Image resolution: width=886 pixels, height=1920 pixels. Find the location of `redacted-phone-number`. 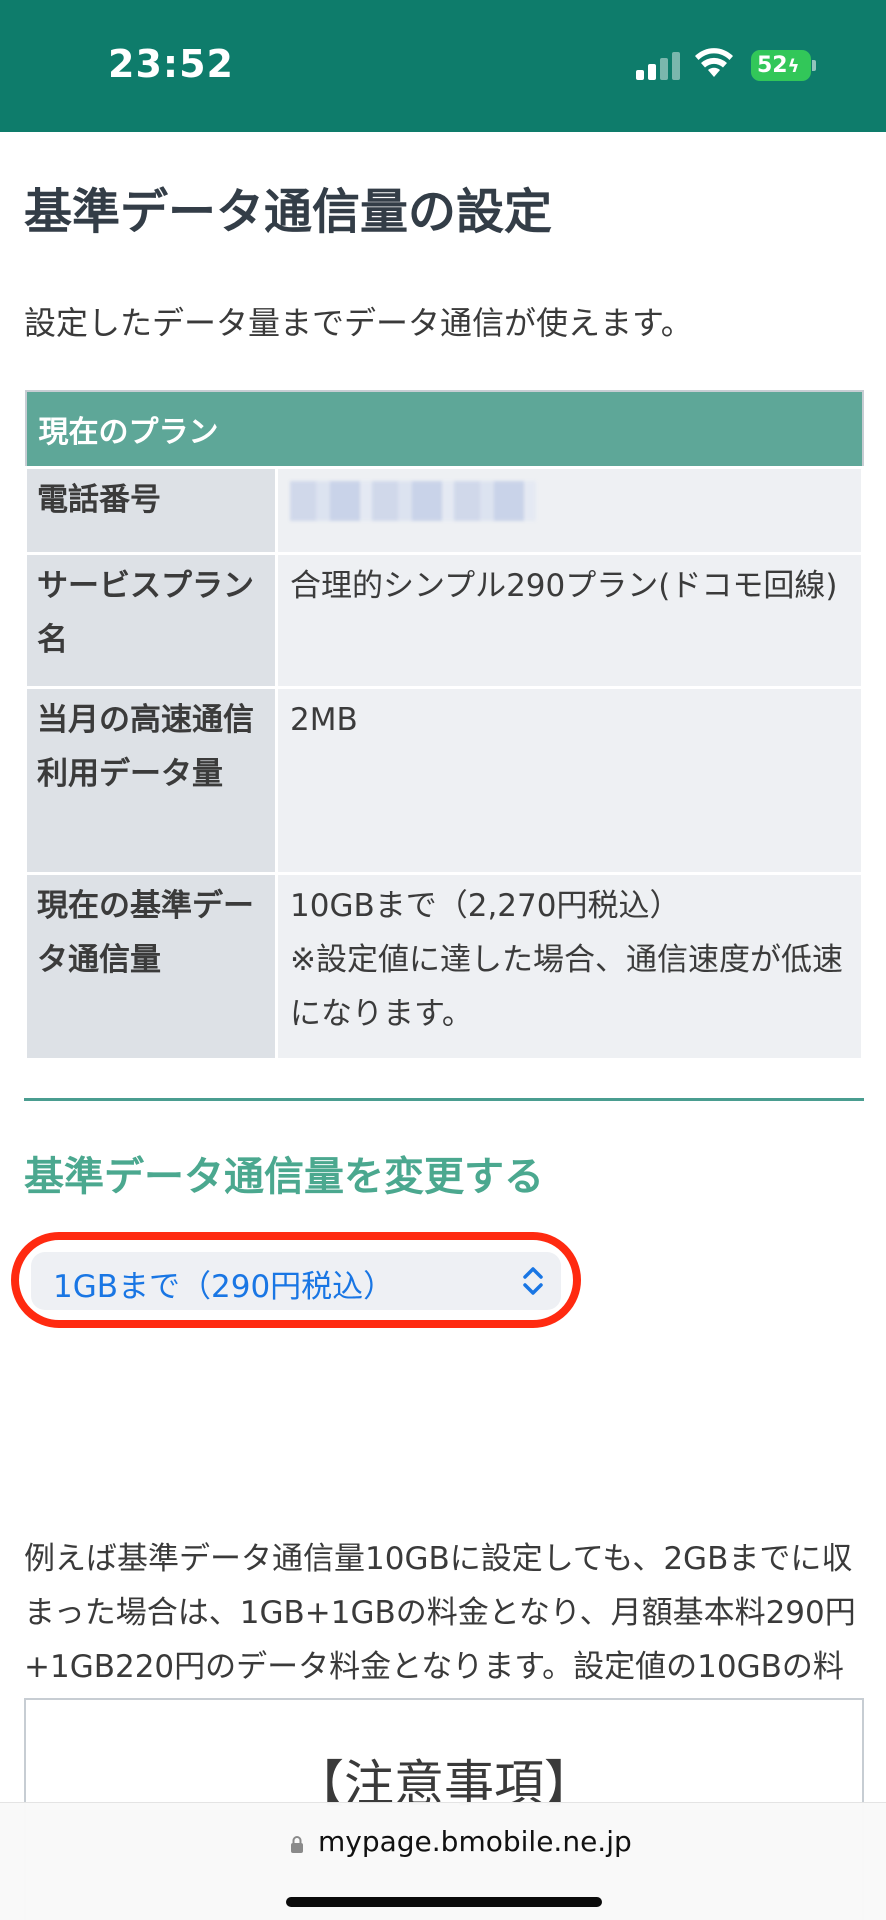

redacted-phone-number is located at coordinates (413, 500).